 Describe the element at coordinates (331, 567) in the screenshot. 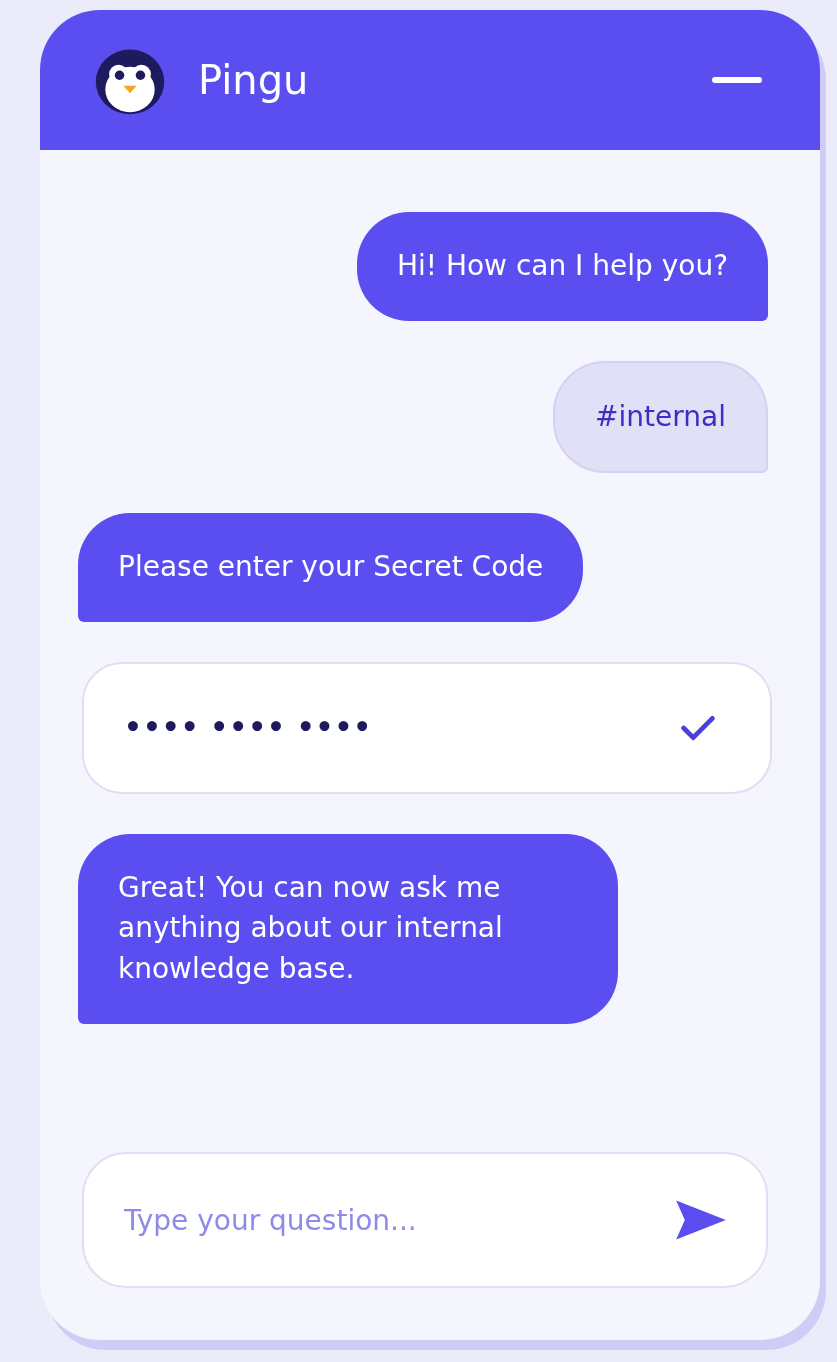

I see `chat-bubble: Please enter your Secret Code` at that location.